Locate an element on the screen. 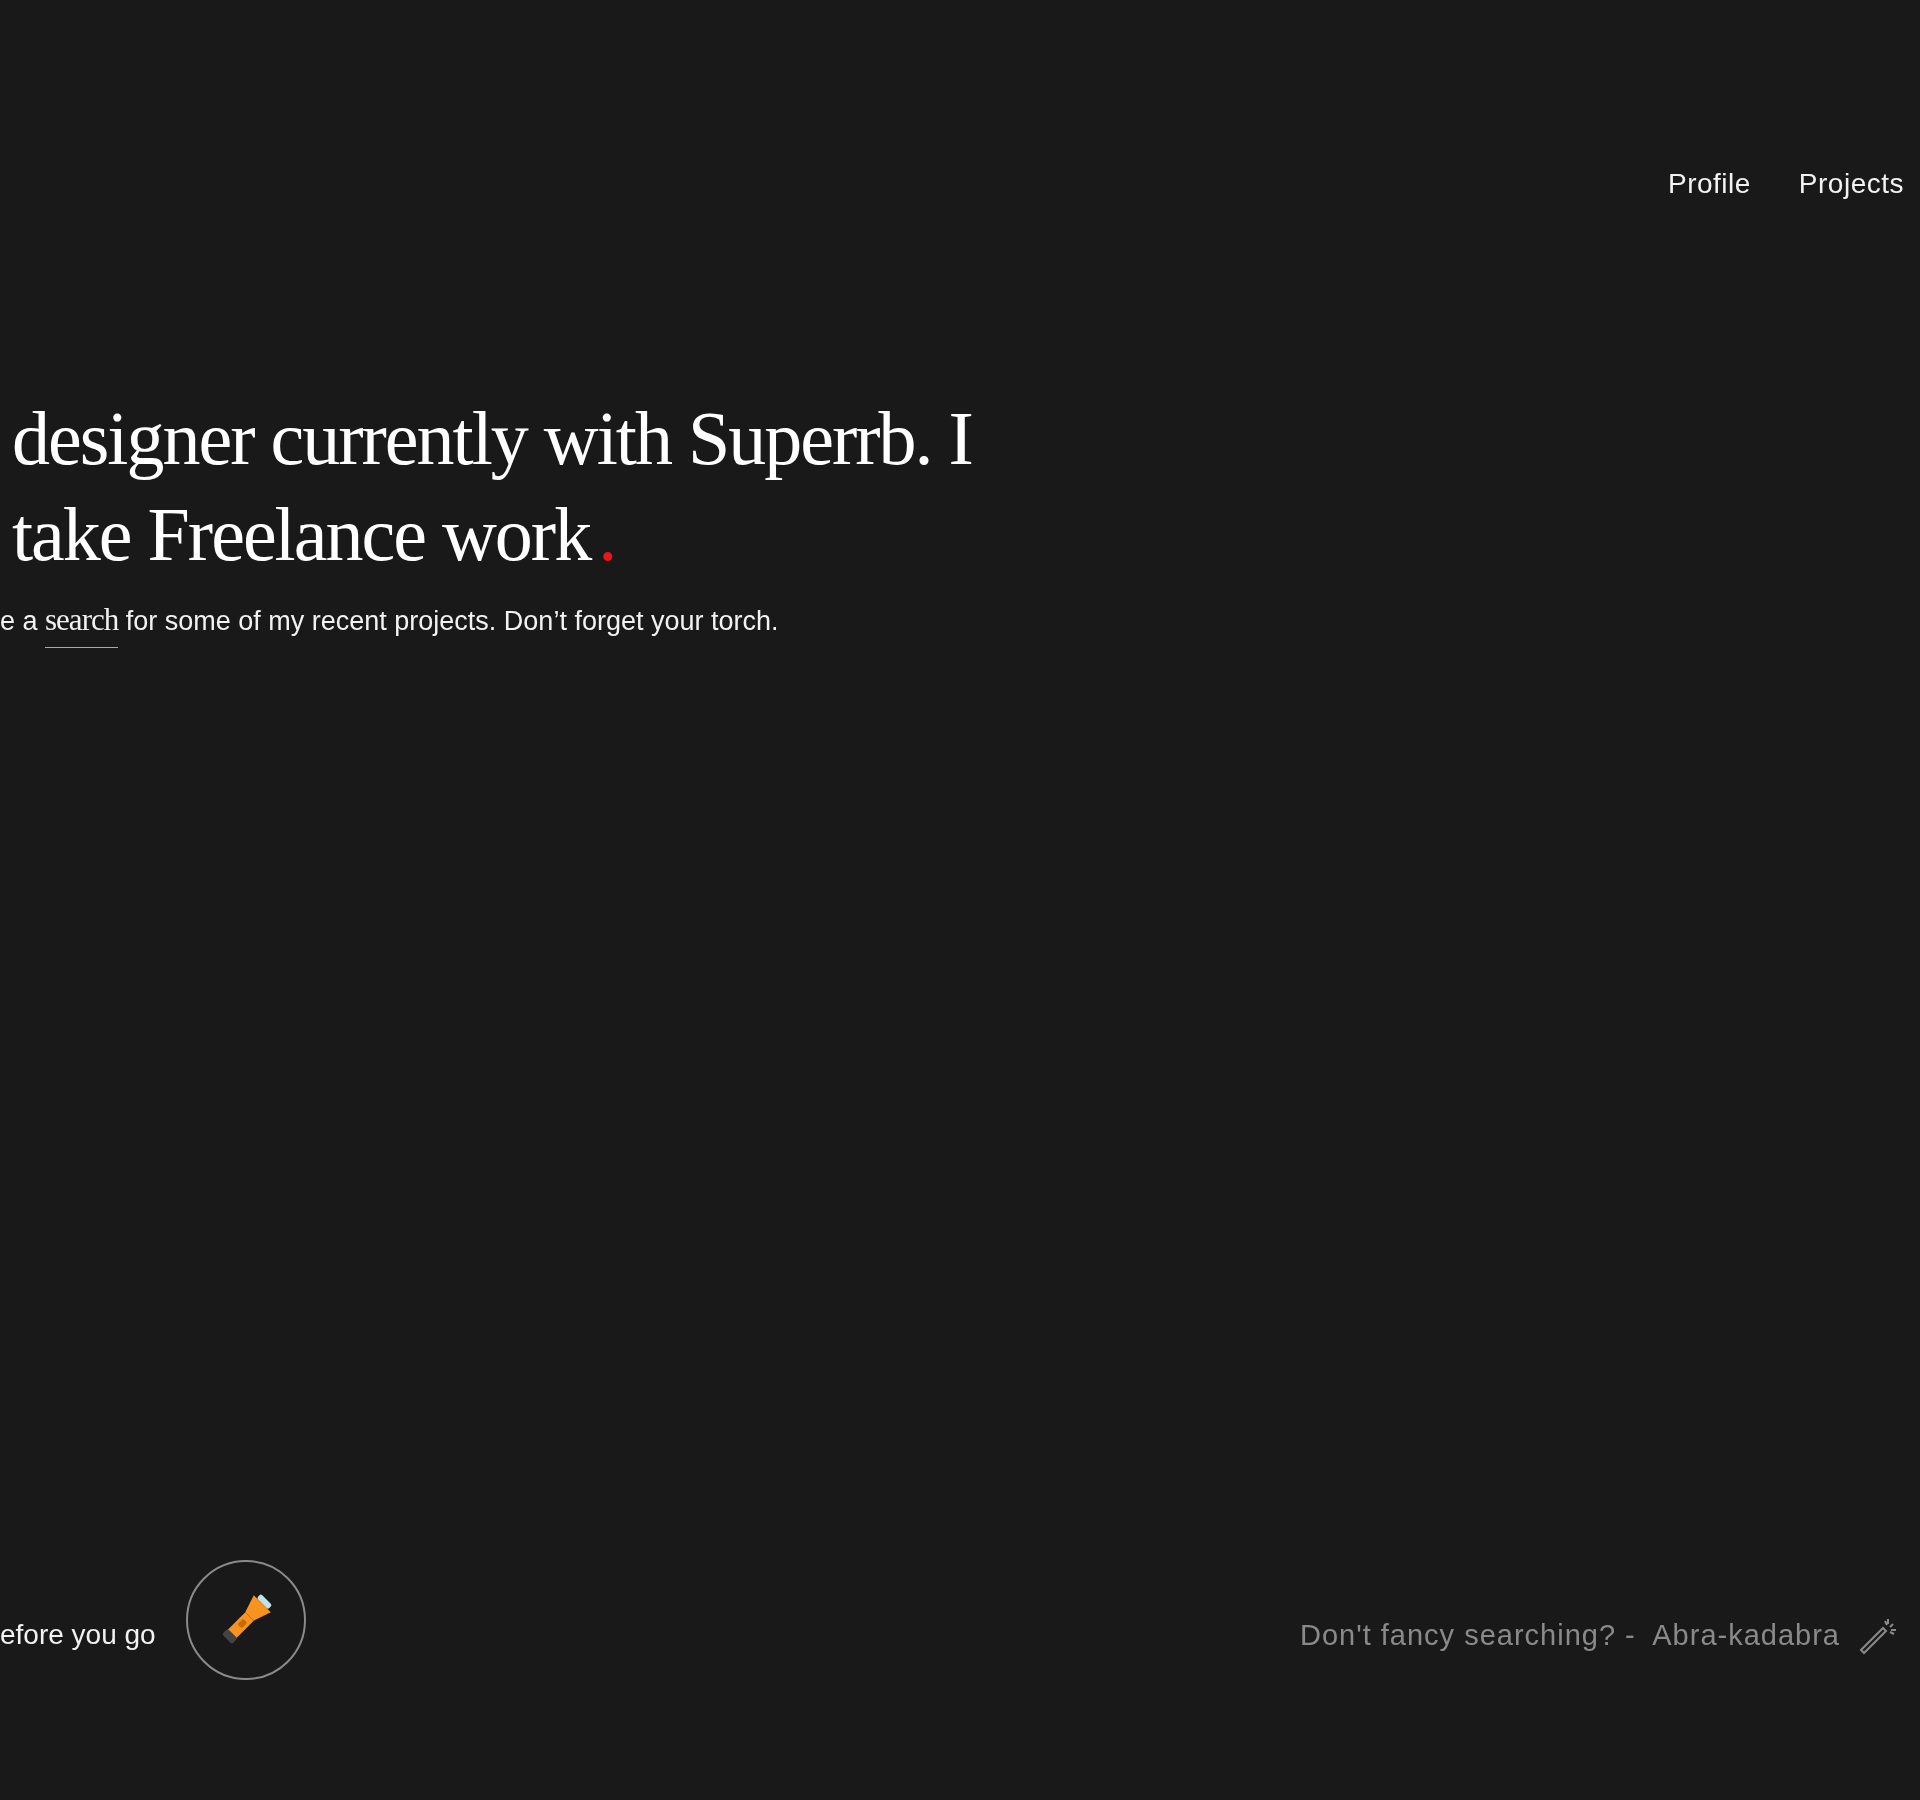 Image resolution: width=1920 pixels, height=1800 pixels. nav-link: Profile is located at coordinates (1709, 184).